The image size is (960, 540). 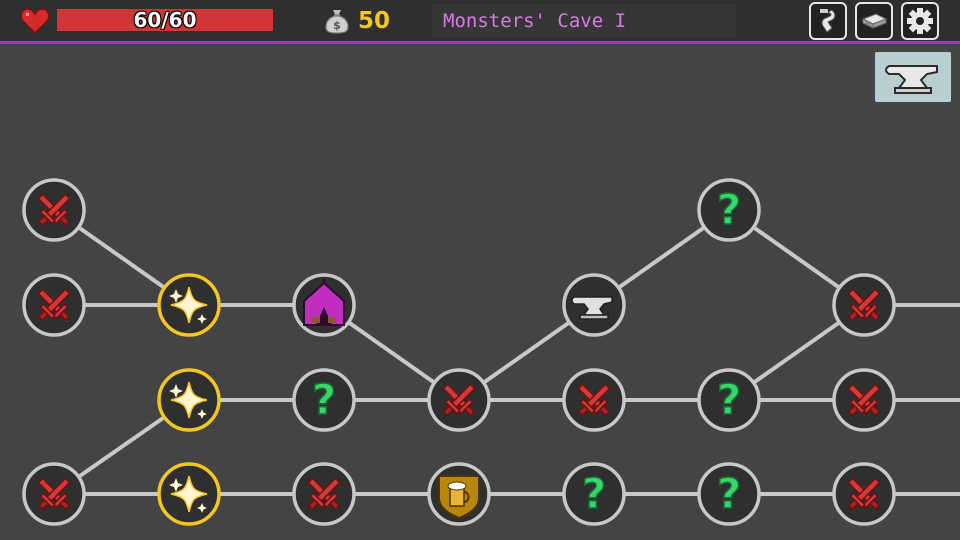 I want to click on location-title: Monsters' Cave I, so click(x=535, y=21).